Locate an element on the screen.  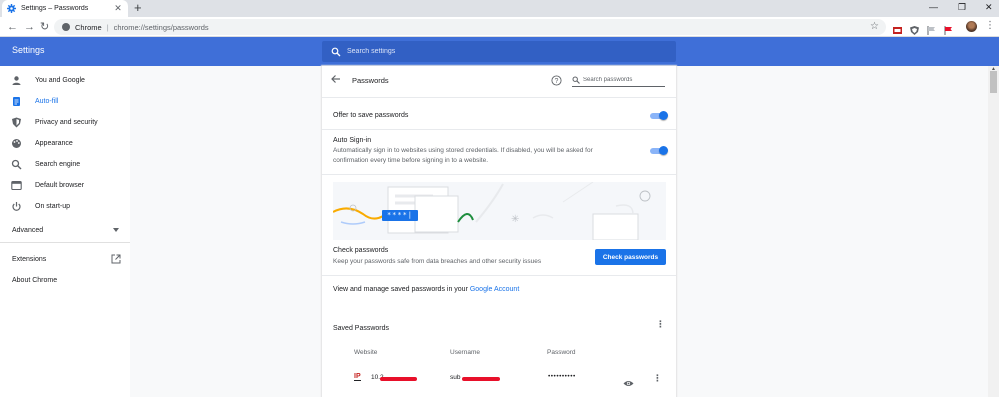
row-password: •••••••••• is located at coordinates (562, 376).